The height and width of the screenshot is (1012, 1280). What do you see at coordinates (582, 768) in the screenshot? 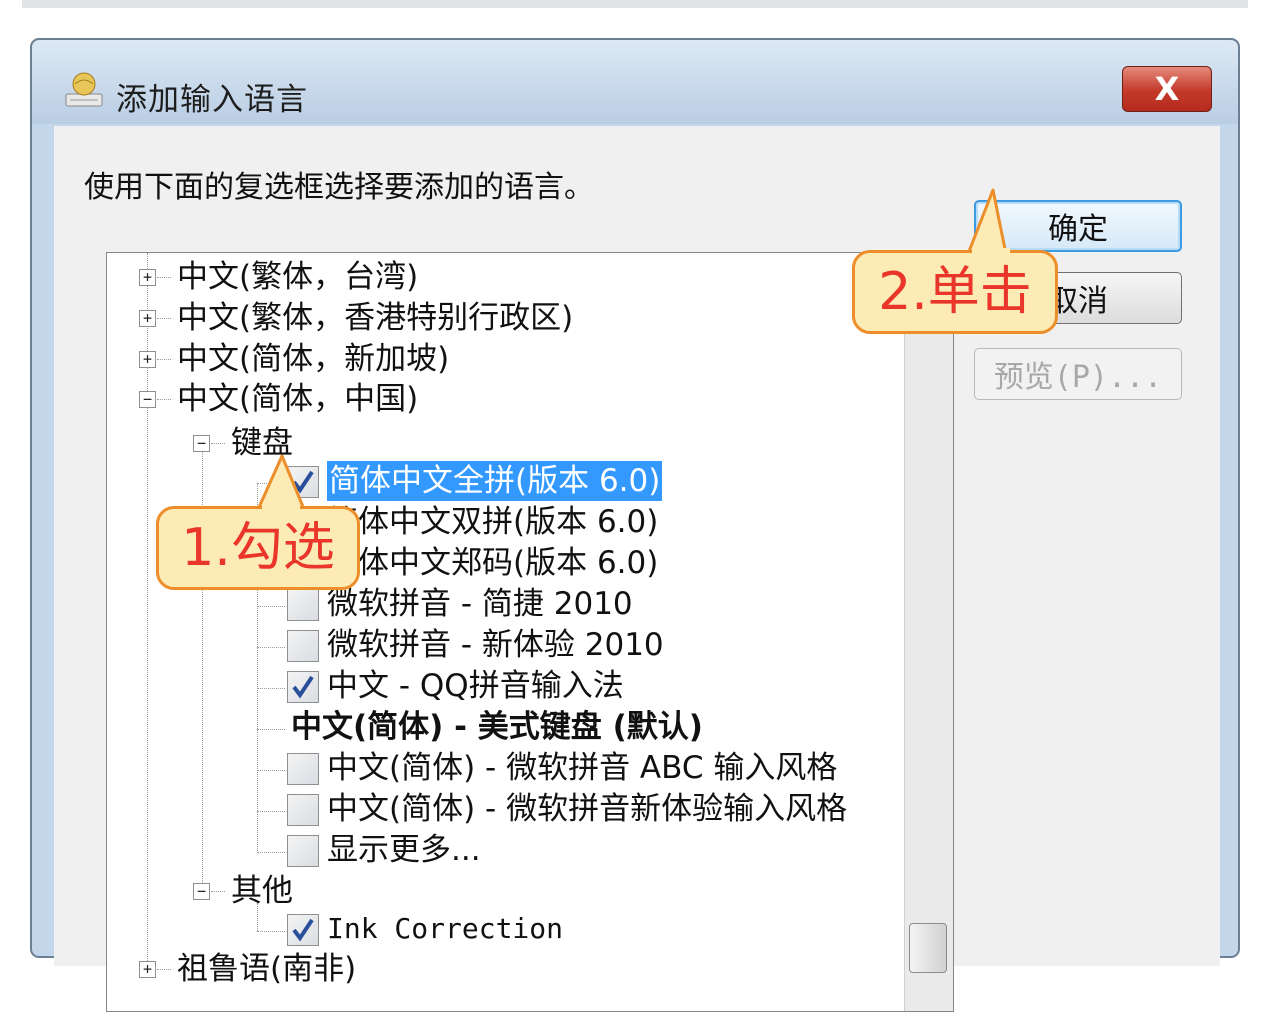
I see `tree-item-label: 中文(简体) - 微软拼音 ABC 输入风格` at bounding box center [582, 768].